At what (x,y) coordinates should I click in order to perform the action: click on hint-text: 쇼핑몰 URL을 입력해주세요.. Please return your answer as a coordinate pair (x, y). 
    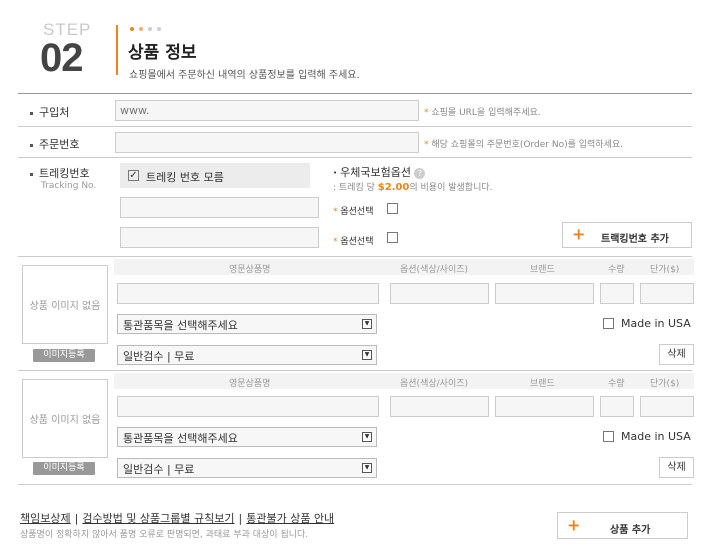
    Looking at the image, I should click on (486, 113).